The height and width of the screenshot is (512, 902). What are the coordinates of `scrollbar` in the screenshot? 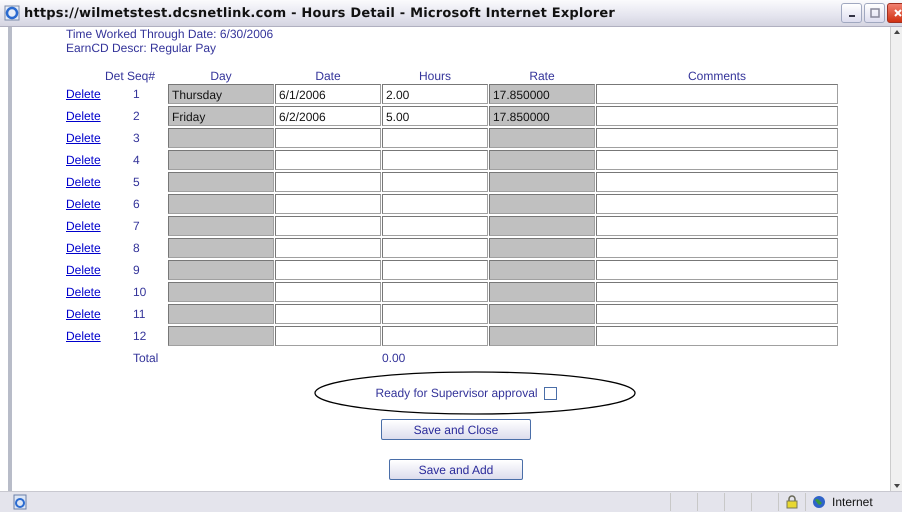 It's located at (896, 259).